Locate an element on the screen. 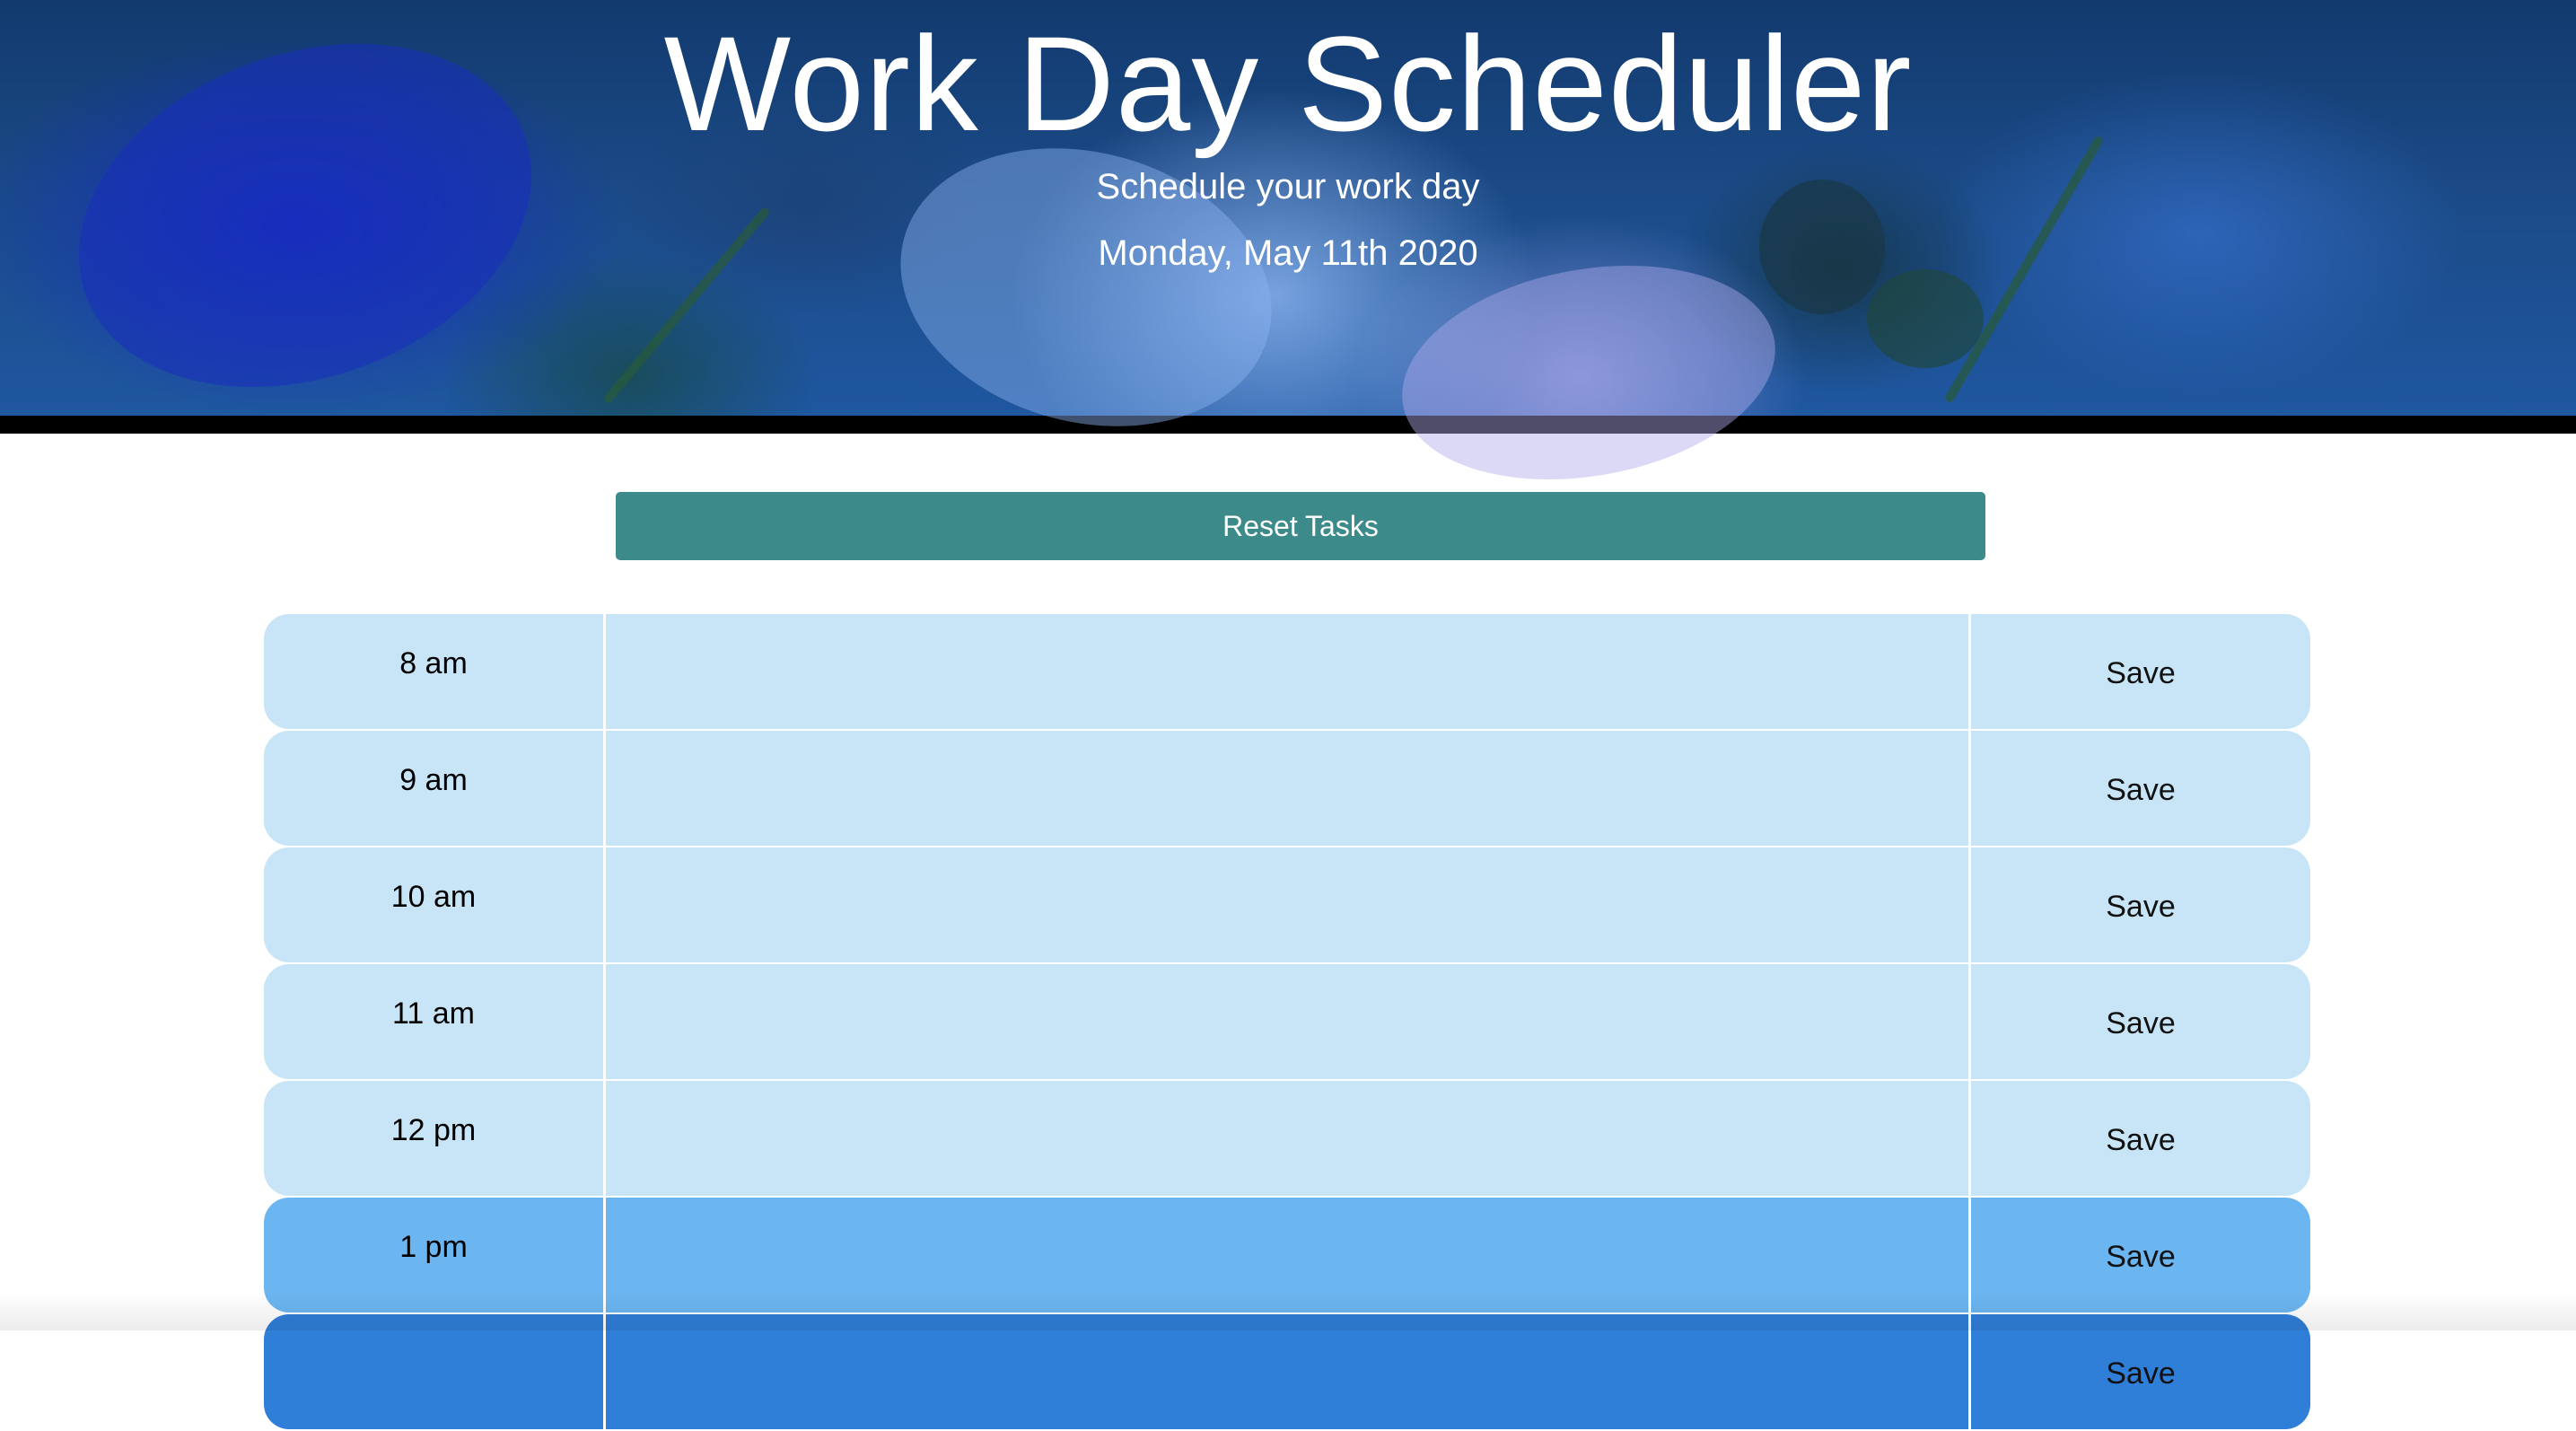 The width and height of the screenshot is (2576, 1431). time-block-row: 10 am Save is located at coordinates (1287, 905).